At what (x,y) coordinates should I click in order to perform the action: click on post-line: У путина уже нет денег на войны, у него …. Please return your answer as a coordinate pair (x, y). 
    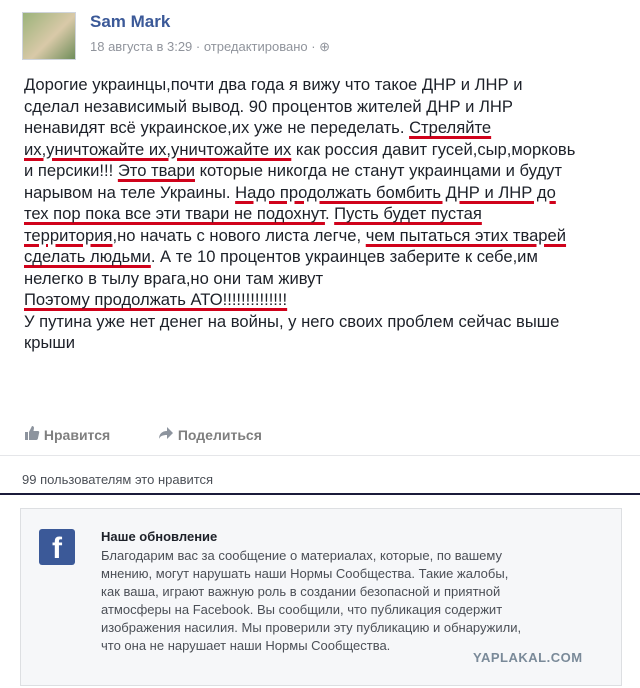
    Looking at the image, I should click on (292, 321).